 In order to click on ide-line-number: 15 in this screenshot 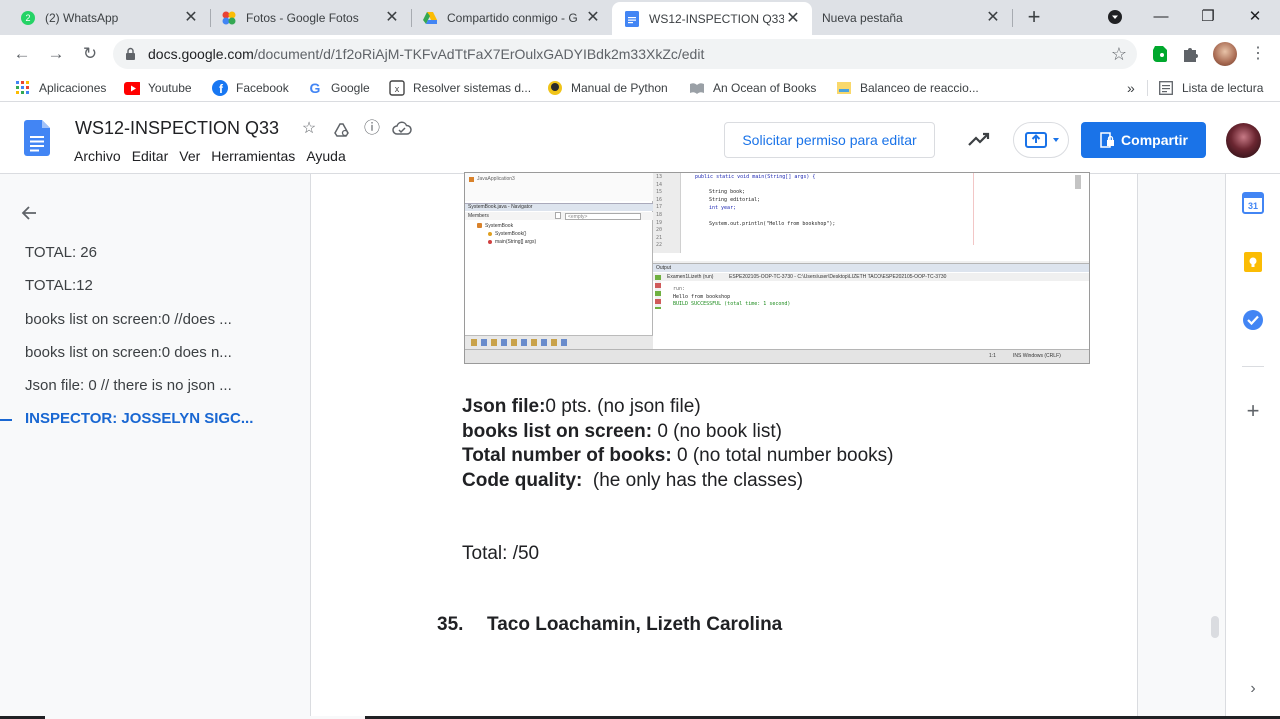, I will do `click(659, 192)`.